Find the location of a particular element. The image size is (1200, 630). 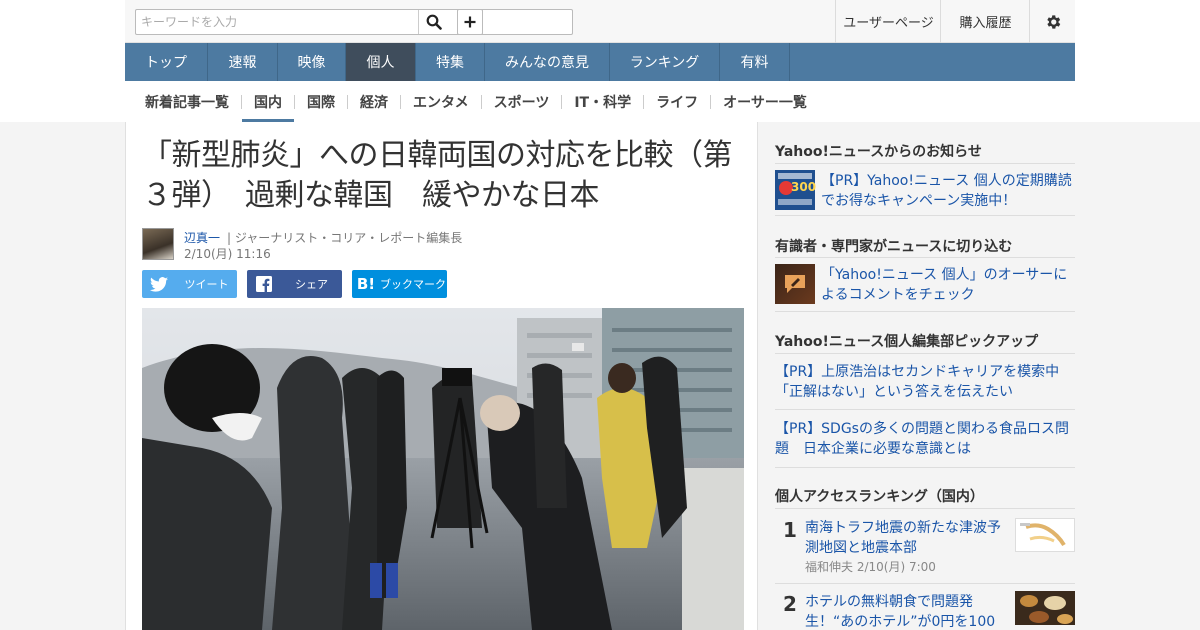

publish-date: 2/10(月) 11:16 is located at coordinates (227, 254).